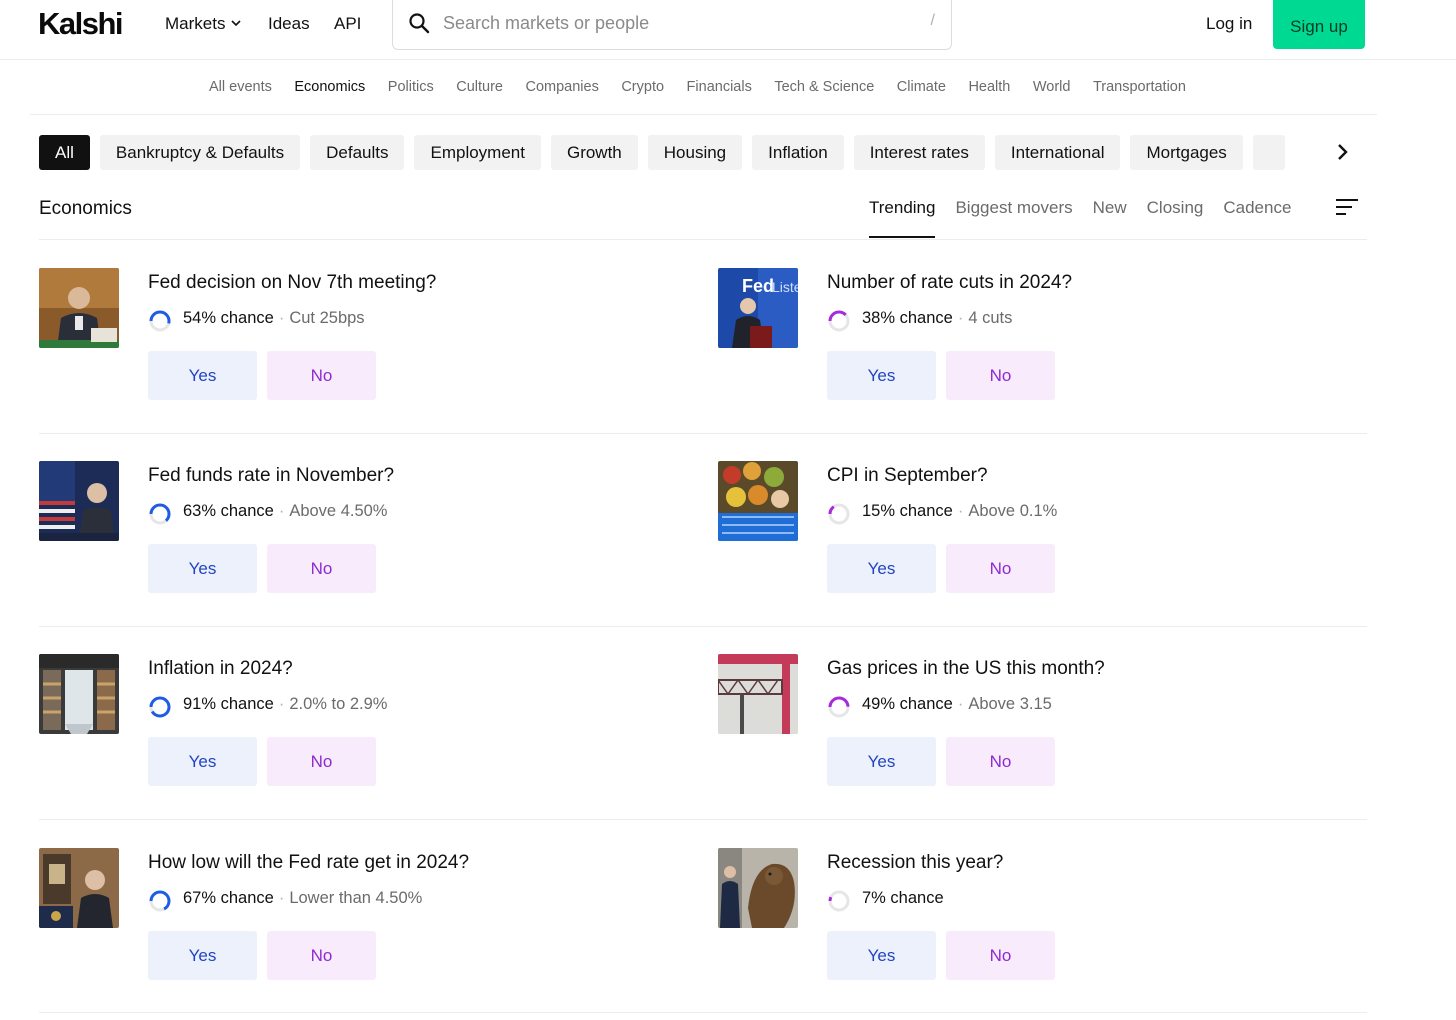 The image size is (1456, 1020). I want to click on chip-defaults: Defaults, so click(357, 152).